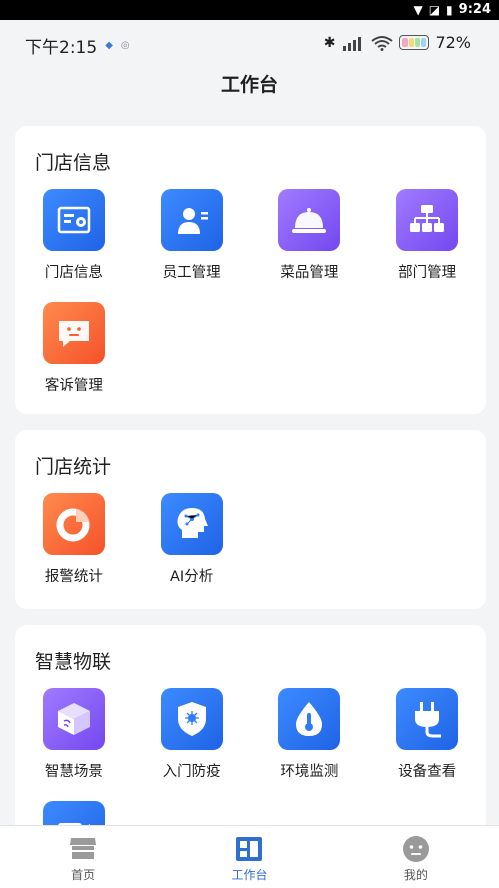 Image resolution: width=499 pixels, height=888 pixels. Describe the element at coordinates (309, 273) in the screenshot. I see `grid-item-label: 菜品管理` at that location.